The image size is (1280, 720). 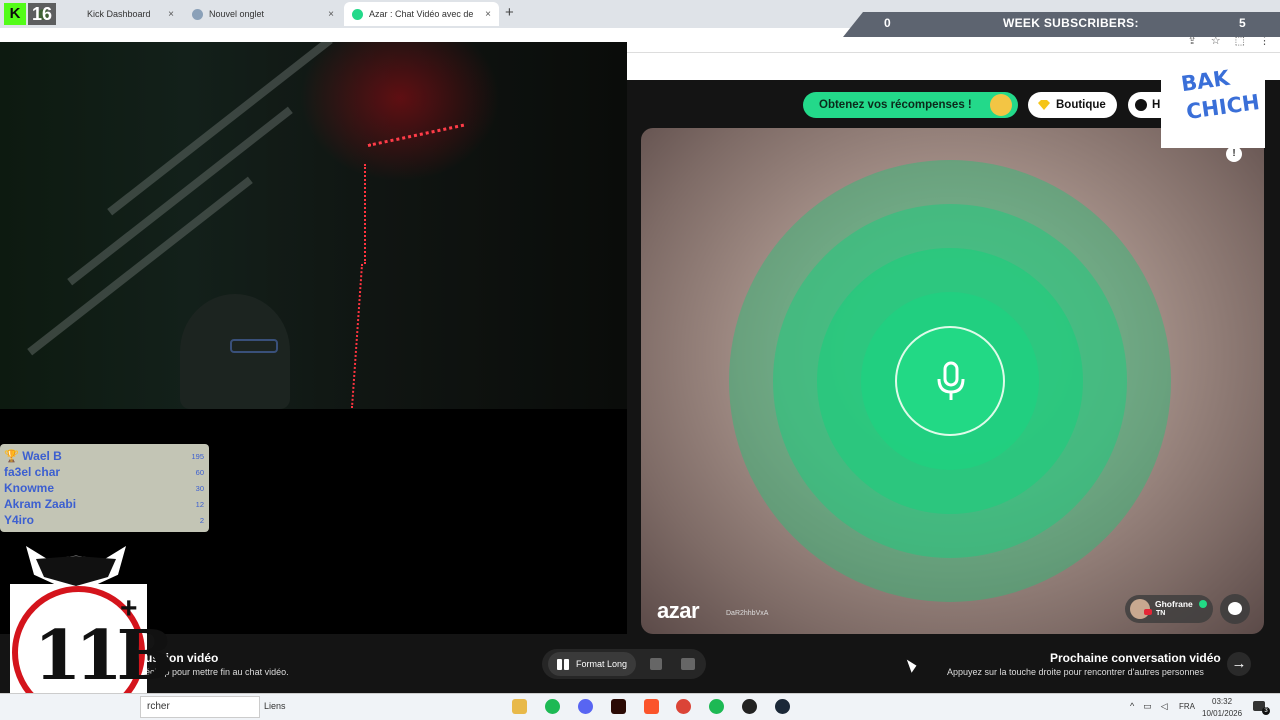 I want to click on viewer-count: 16, so click(x=42, y=14).